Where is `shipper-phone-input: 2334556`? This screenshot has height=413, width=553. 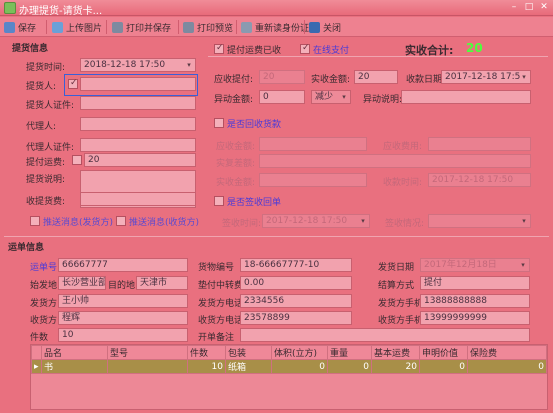
shipper-phone-input: 2334556 is located at coordinates (296, 301).